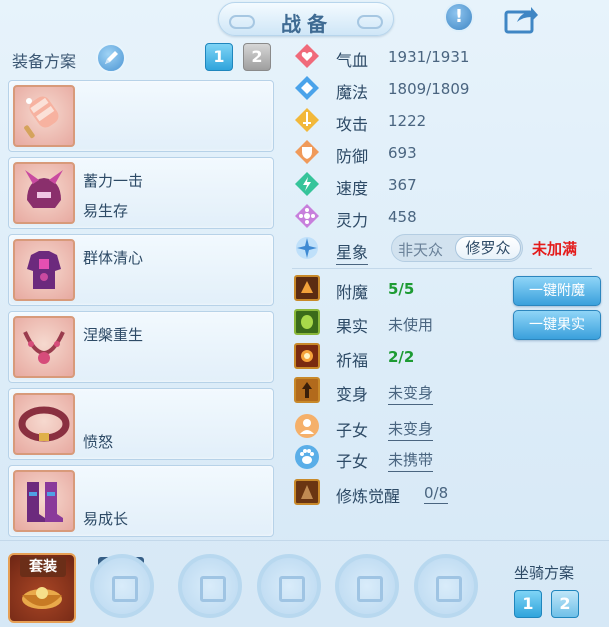 The image size is (609, 627). I want to click on enchant-icon, so click(307, 288).